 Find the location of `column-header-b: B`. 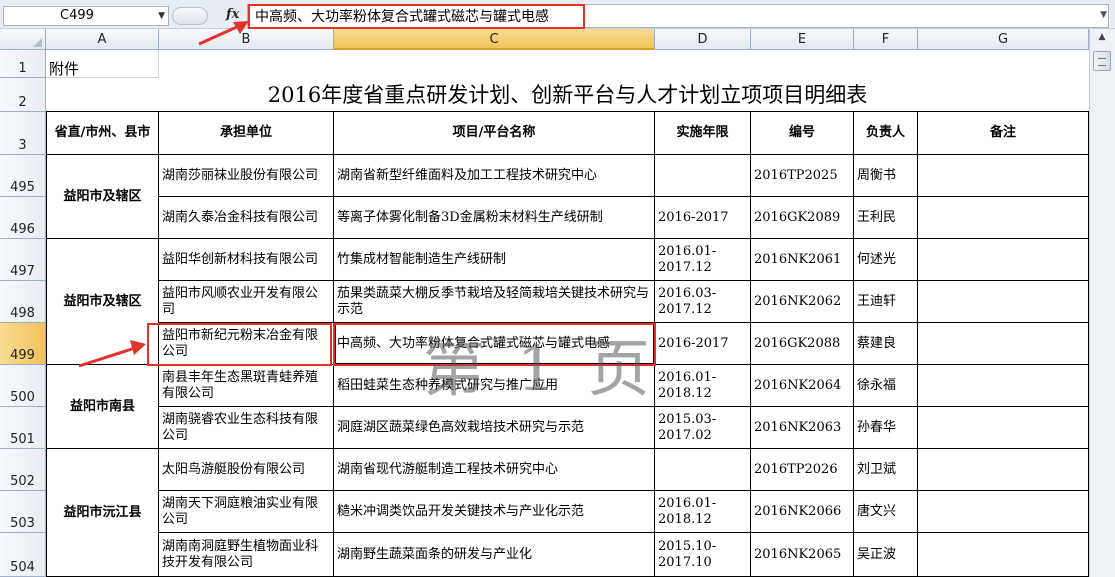

column-header-b: B is located at coordinates (246, 39).